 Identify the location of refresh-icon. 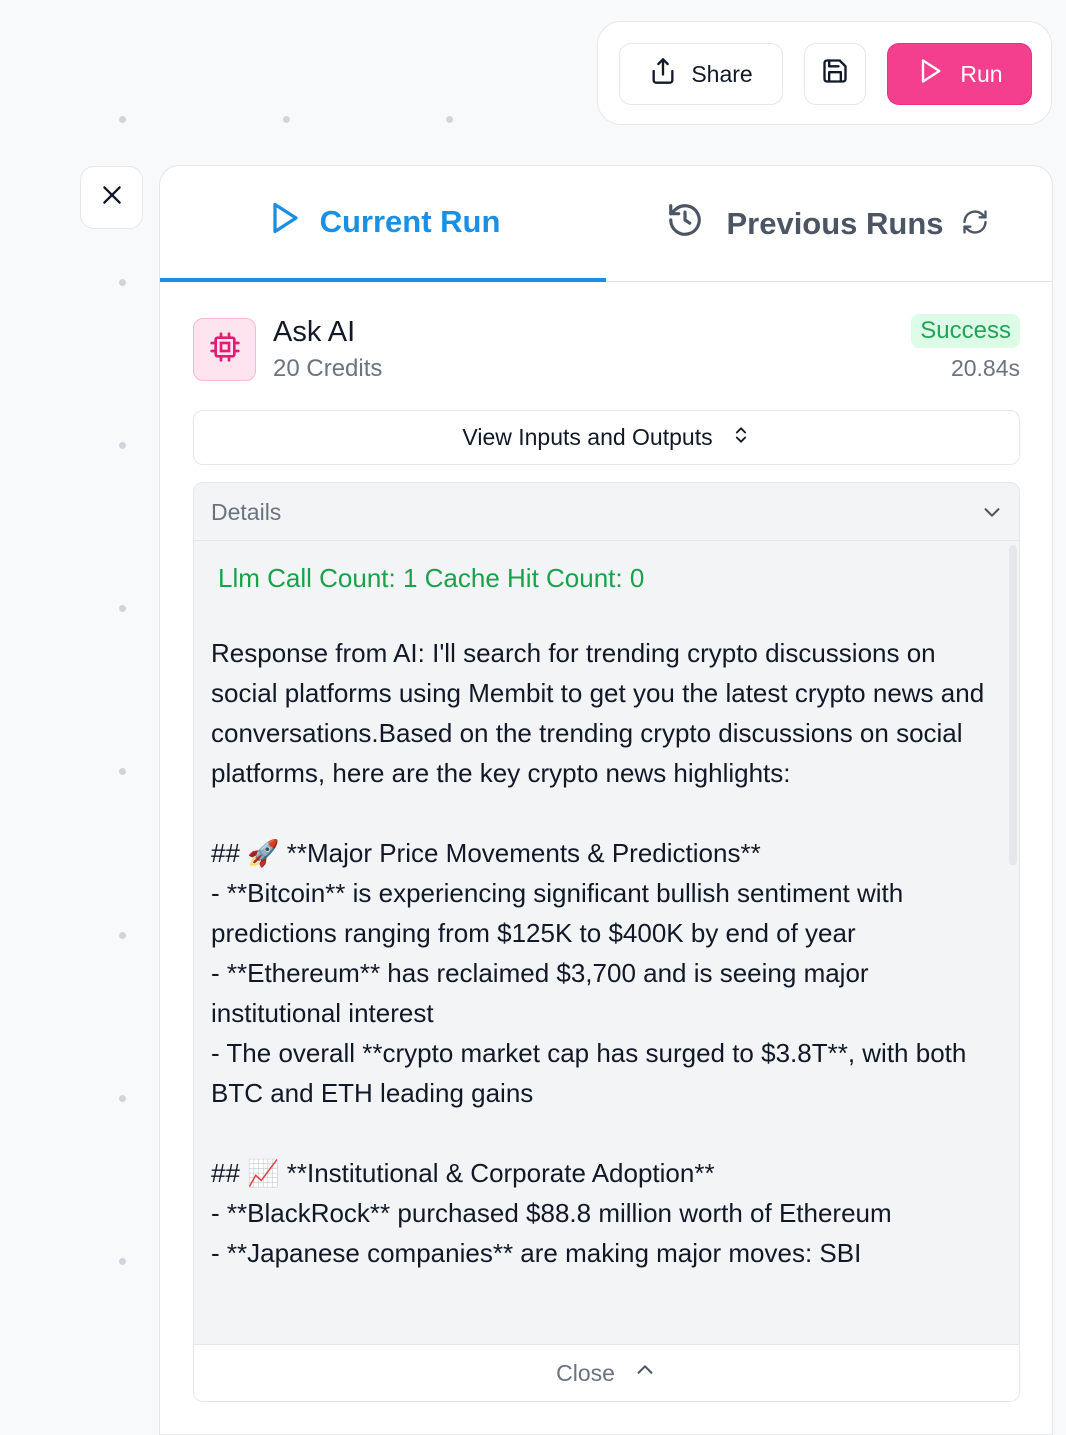
(975, 224).